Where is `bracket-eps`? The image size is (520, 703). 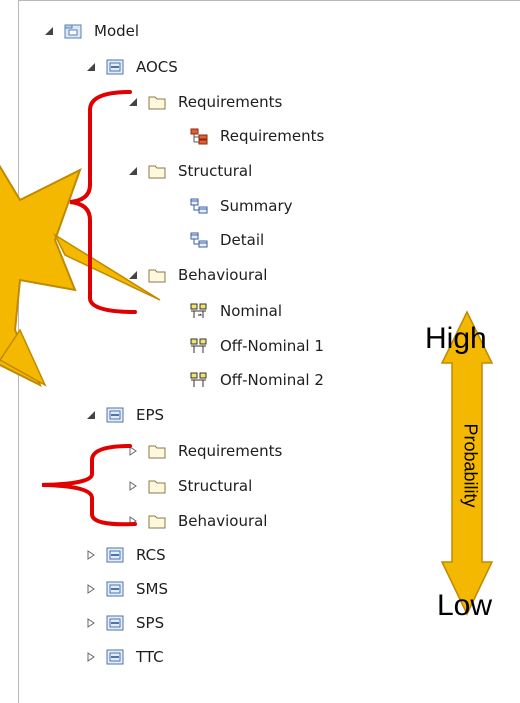 bracket-eps is located at coordinates (89, 485).